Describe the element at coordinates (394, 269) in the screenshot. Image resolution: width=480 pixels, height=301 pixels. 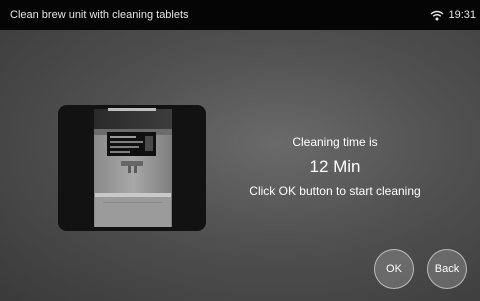
I see `ok-button: OK` at that location.